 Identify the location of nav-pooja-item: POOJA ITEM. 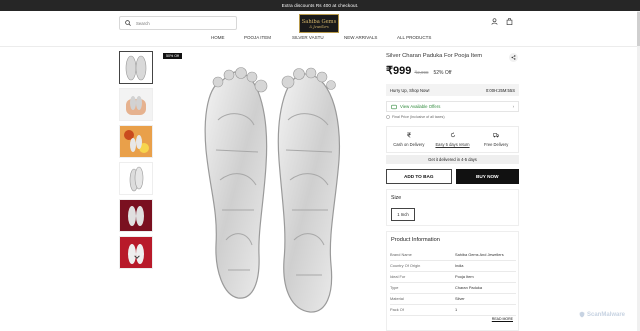
(257, 37).